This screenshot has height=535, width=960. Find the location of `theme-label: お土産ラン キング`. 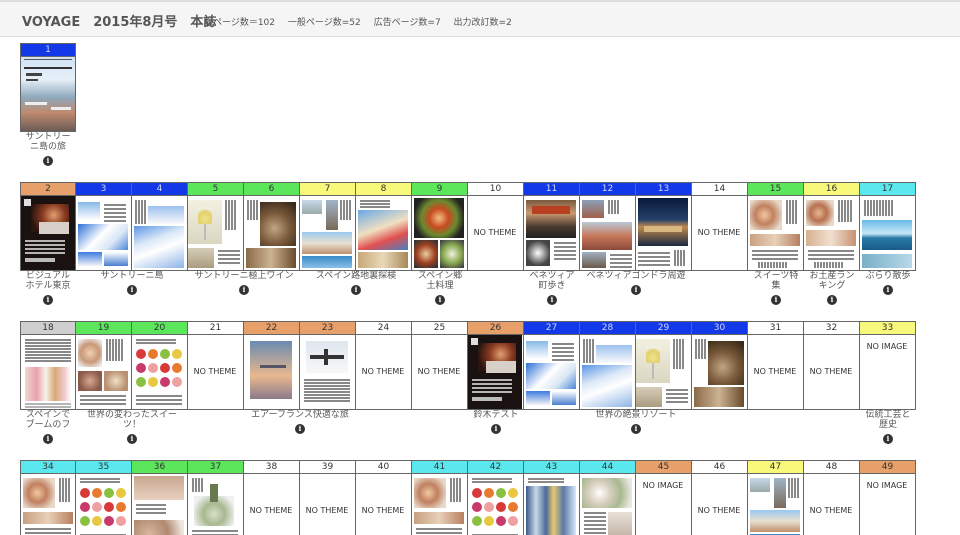

theme-label: お土産ラン キング is located at coordinates (832, 281).